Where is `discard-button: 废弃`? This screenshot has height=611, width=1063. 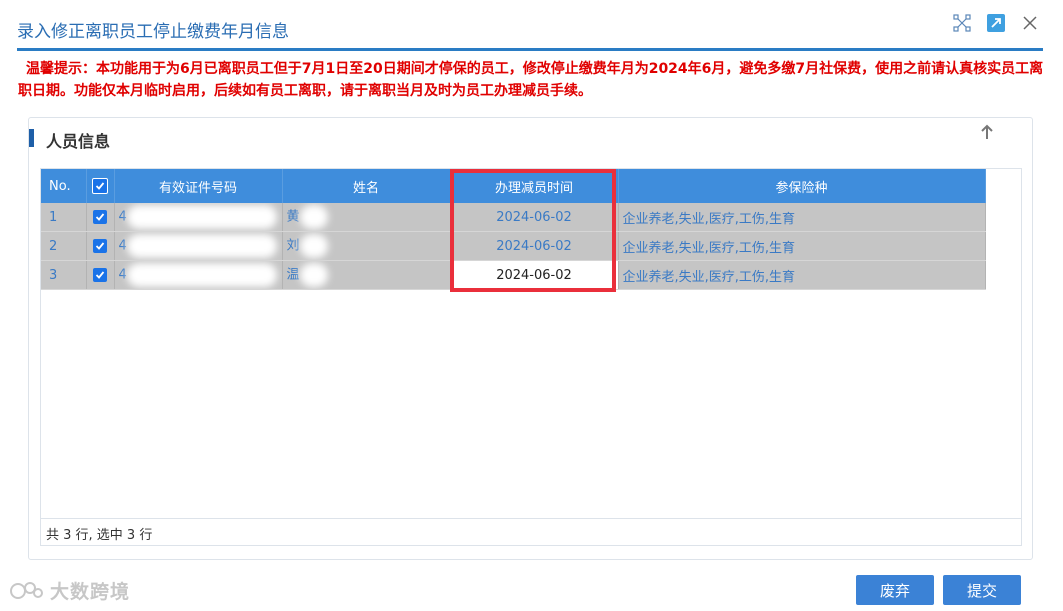 discard-button: 废弃 is located at coordinates (895, 590).